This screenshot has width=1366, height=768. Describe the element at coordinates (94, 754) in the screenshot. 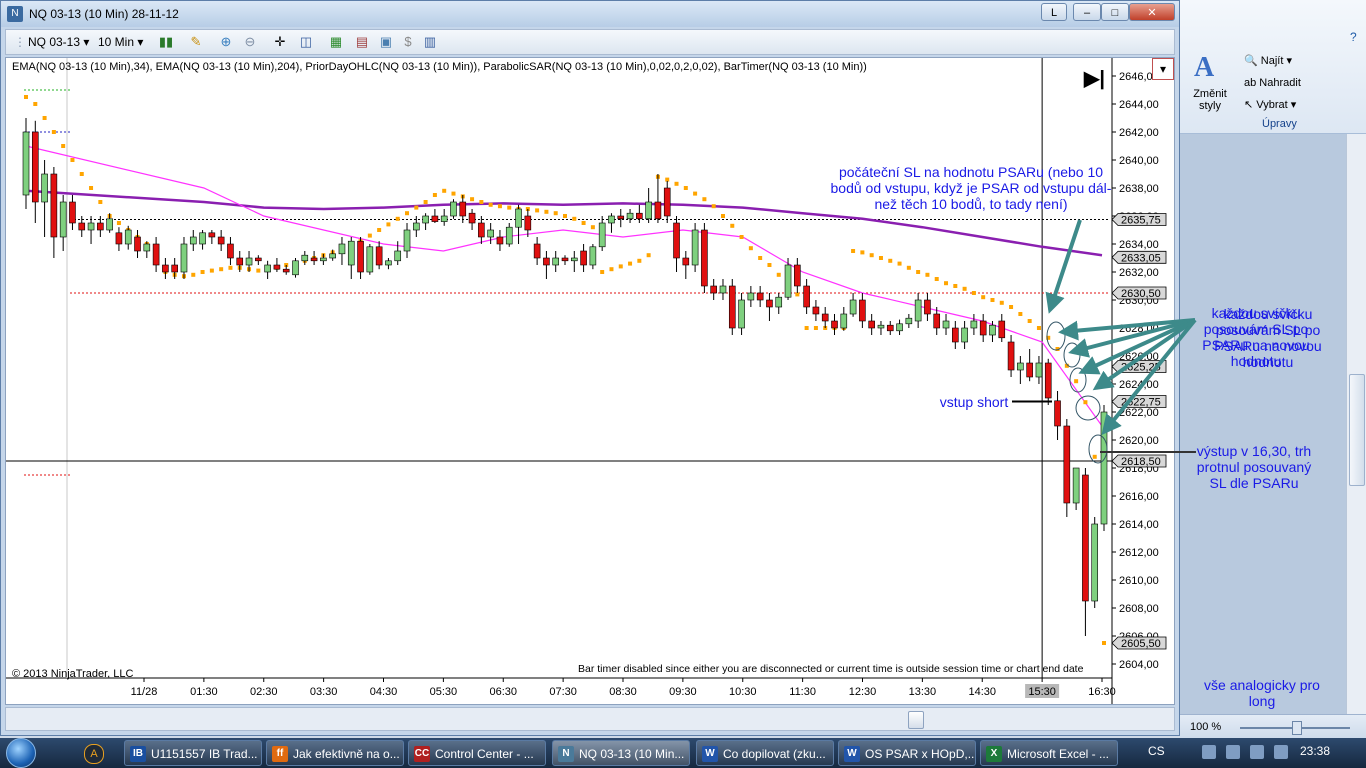

I see `pinned-app-icon: A` at that location.